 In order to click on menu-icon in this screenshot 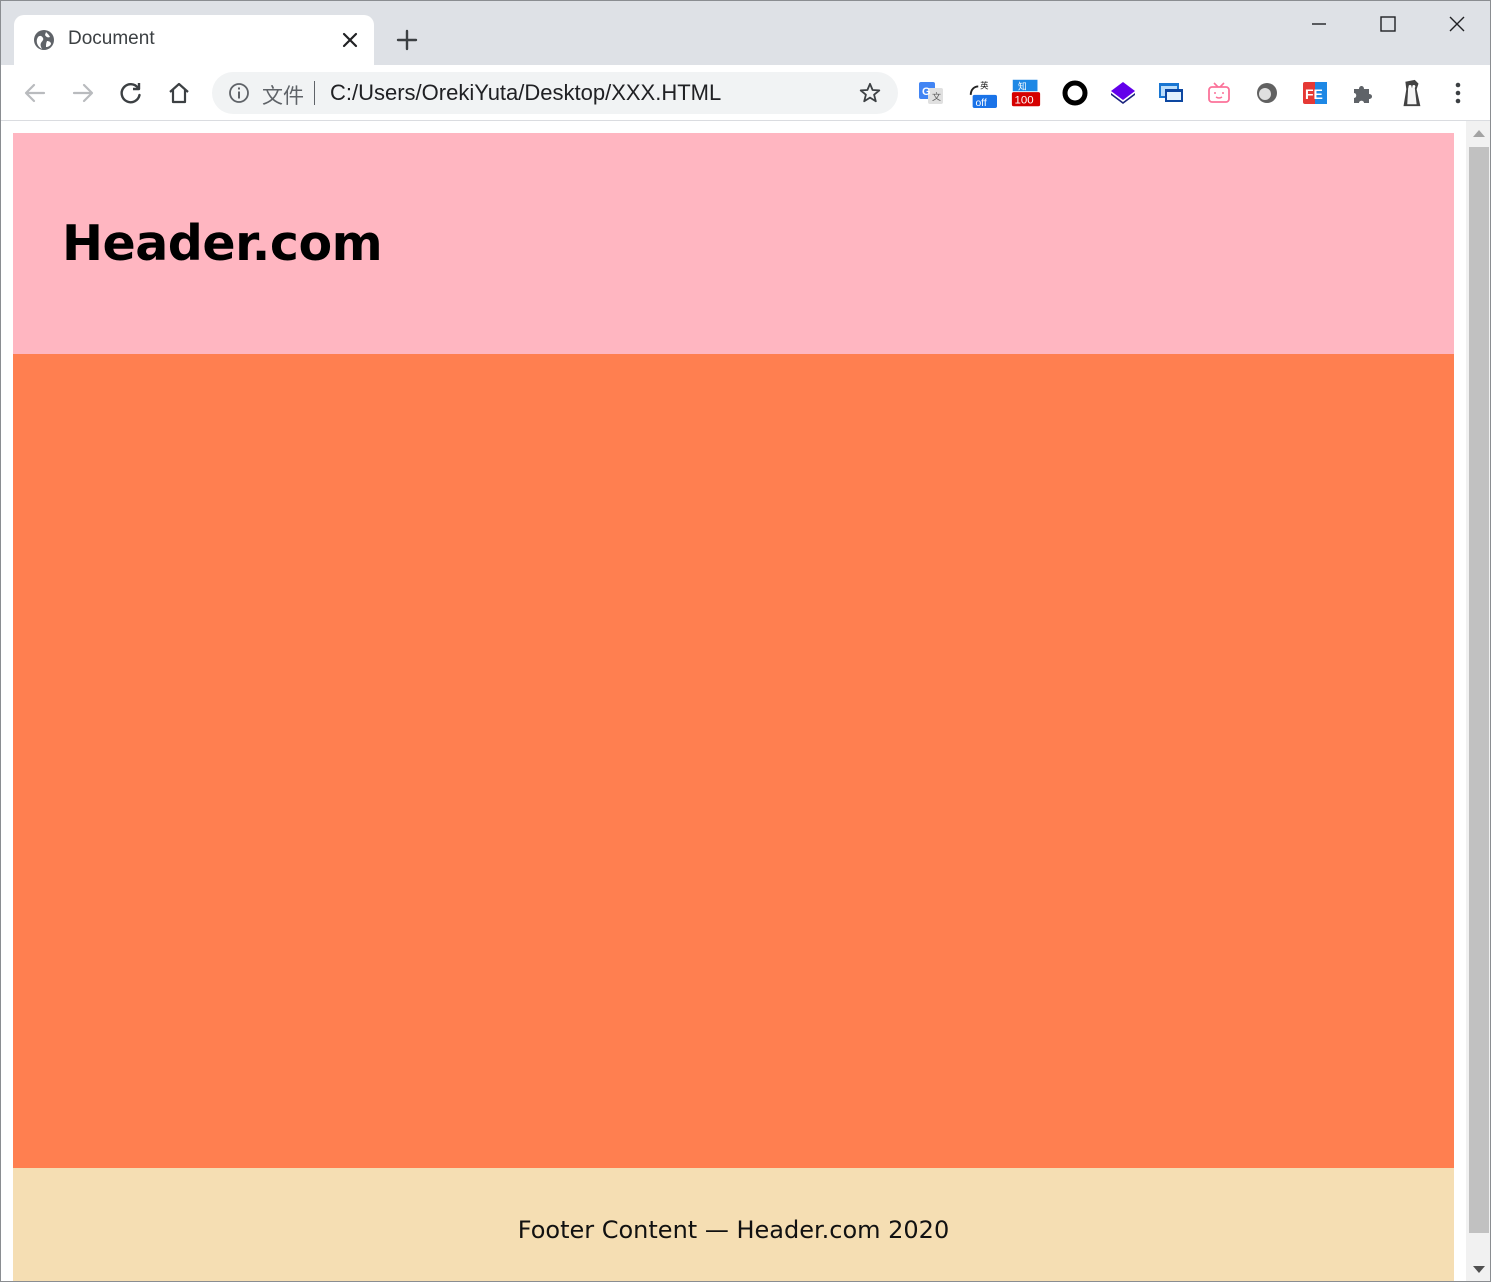, I will do `click(1458, 93)`.